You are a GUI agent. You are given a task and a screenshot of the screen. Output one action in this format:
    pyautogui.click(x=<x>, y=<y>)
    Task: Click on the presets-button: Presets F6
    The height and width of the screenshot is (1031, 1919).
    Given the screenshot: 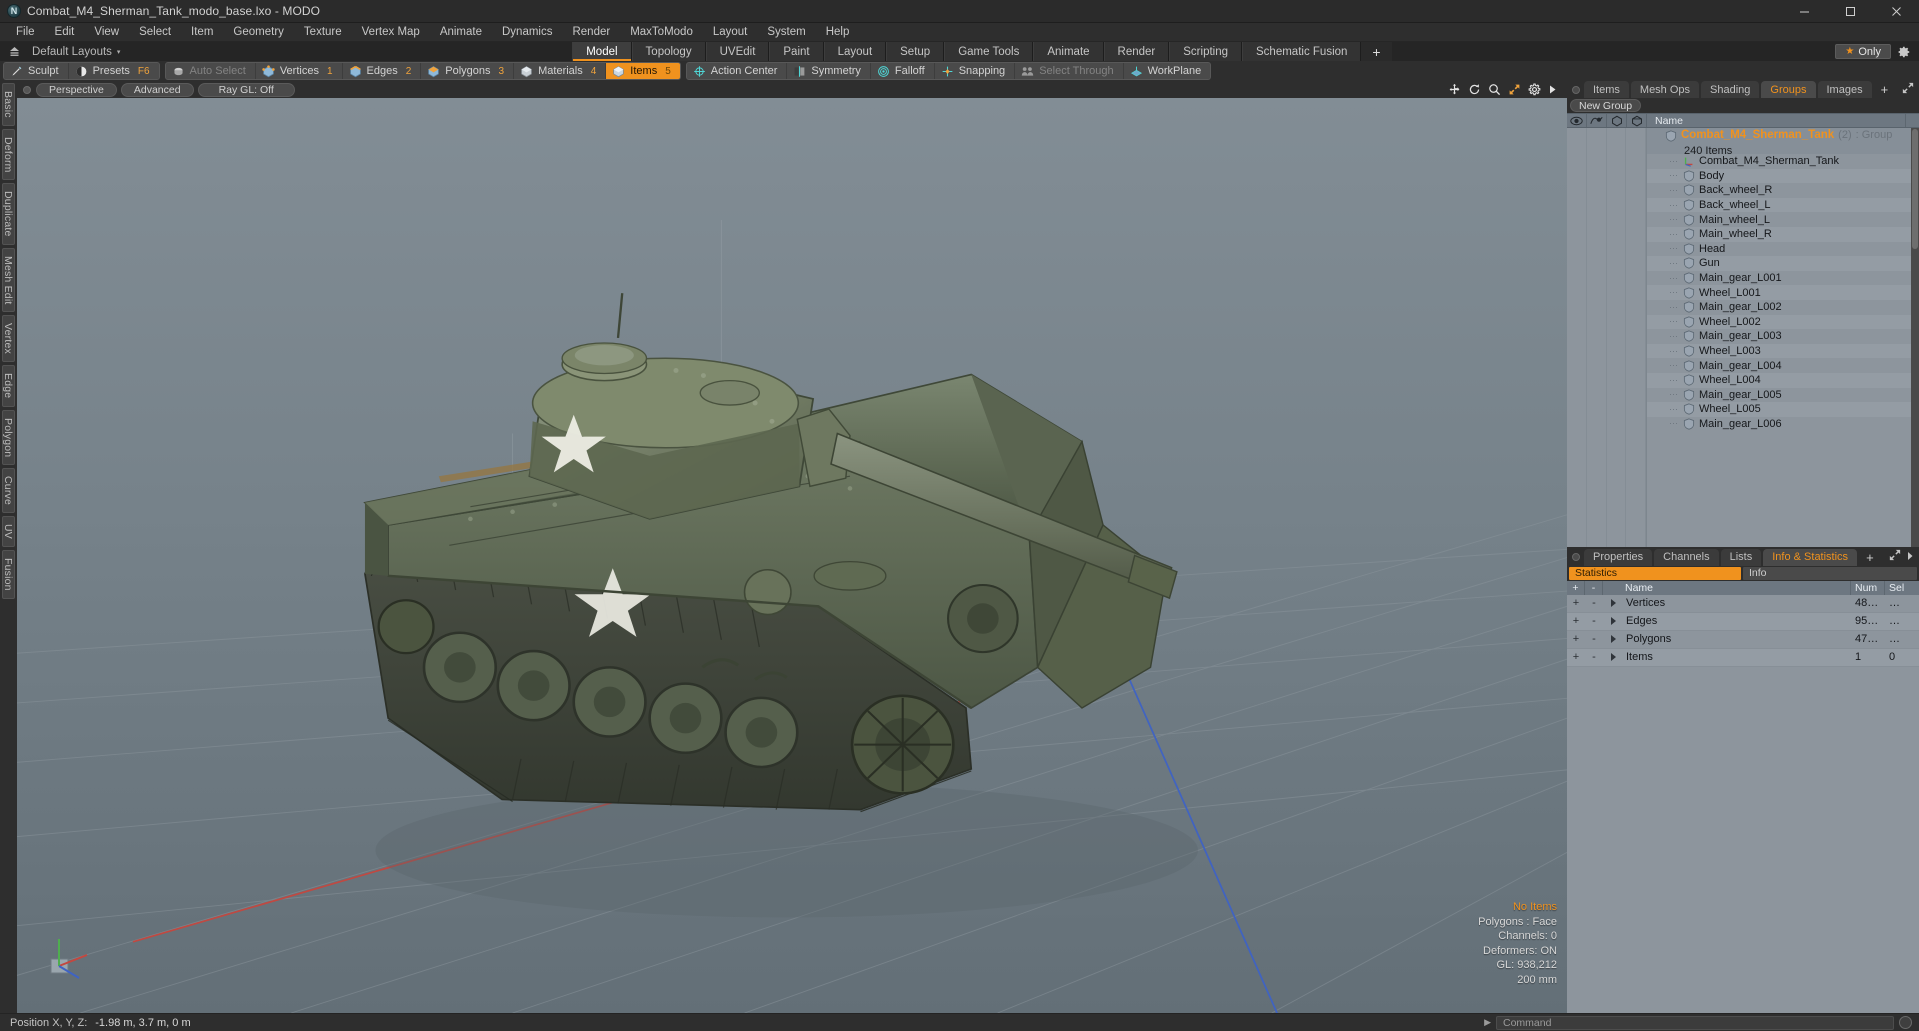 What is the action you would take?
    pyautogui.click(x=113, y=71)
    